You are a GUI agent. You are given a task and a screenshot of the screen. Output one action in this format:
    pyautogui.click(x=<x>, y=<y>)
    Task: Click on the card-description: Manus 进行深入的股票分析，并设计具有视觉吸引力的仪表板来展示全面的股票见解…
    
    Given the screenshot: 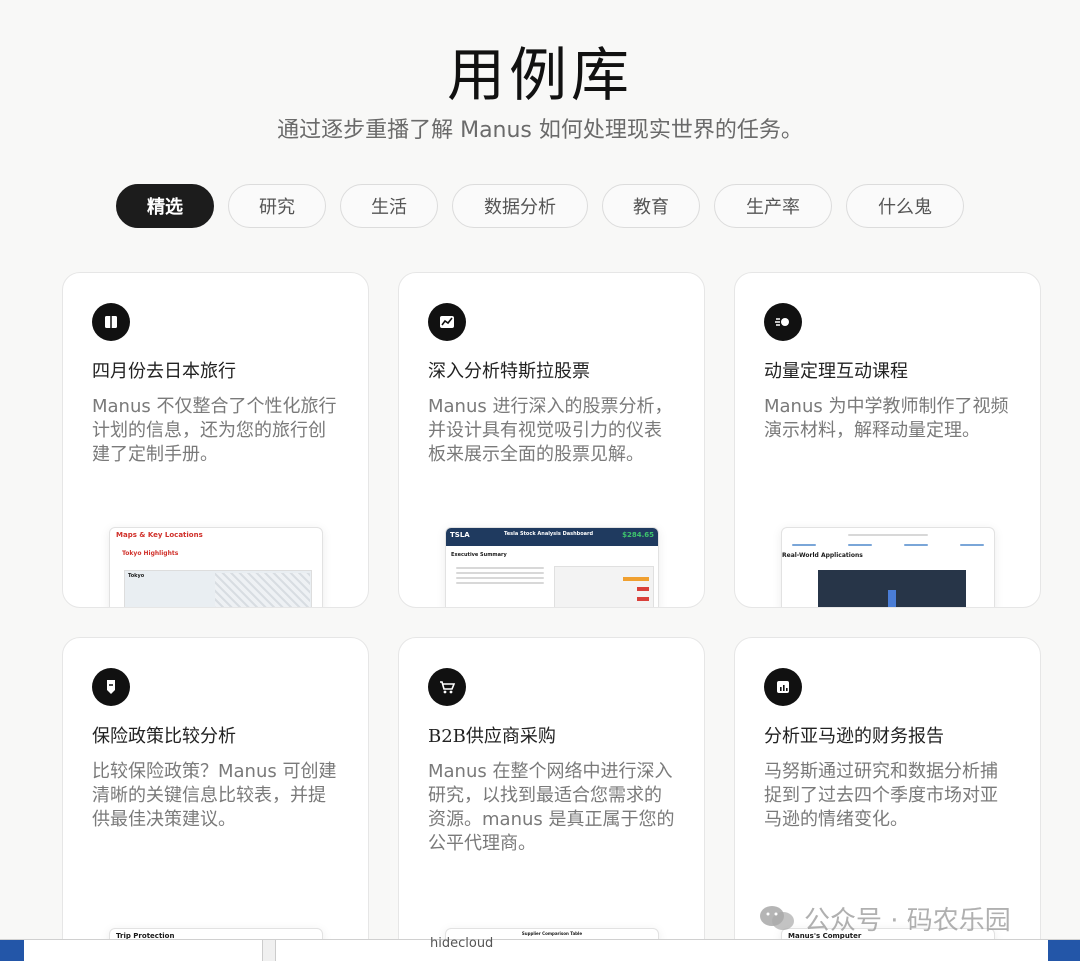 What is the action you would take?
    pyautogui.click(x=550, y=430)
    